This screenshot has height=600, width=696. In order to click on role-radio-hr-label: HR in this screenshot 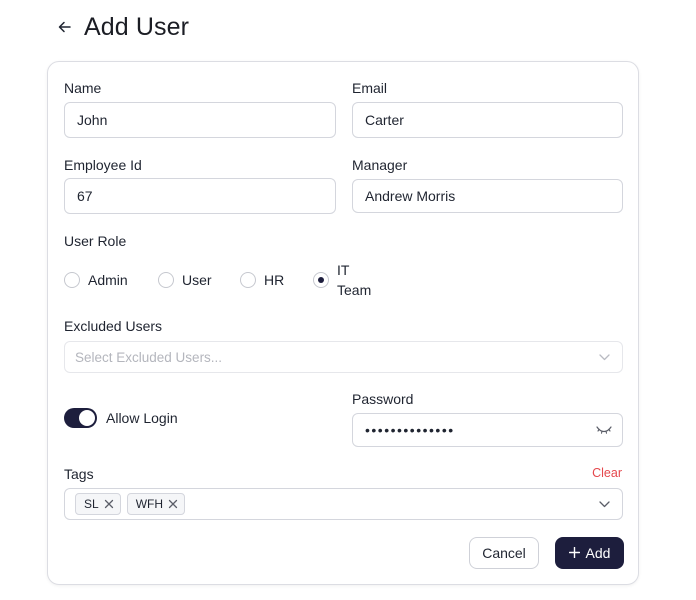, I will do `click(274, 280)`.